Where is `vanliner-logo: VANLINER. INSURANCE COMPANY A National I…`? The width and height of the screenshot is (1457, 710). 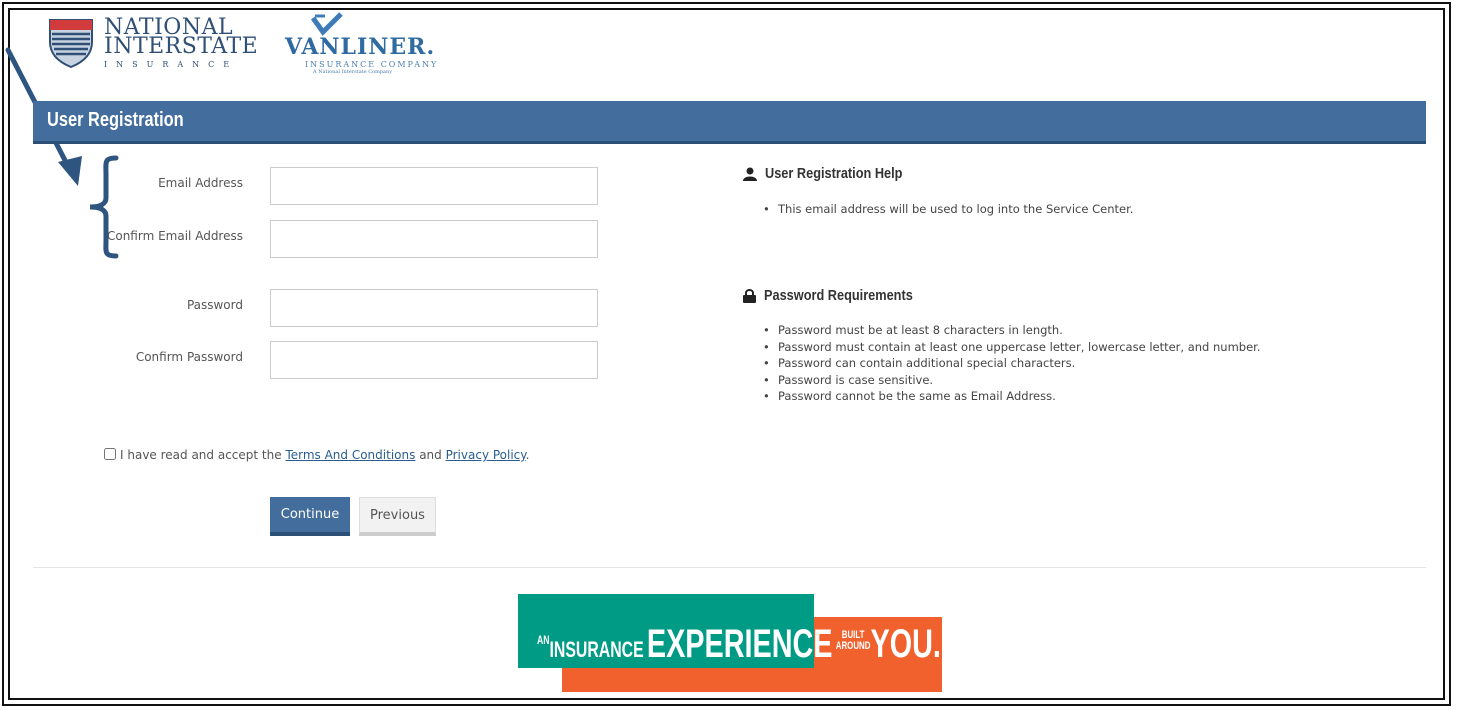
vanliner-logo: VANLINER. INSURANCE COMPANY A National I… is located at coordinates (361, 54).